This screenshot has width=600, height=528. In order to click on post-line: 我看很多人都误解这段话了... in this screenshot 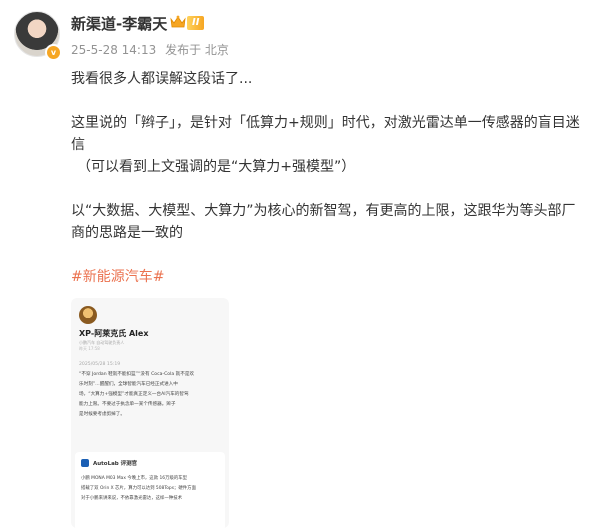, I will do `click(162, 79)`.